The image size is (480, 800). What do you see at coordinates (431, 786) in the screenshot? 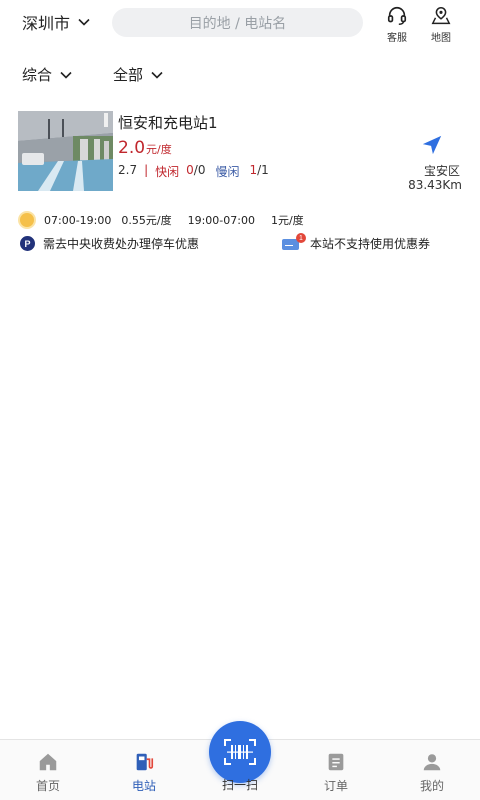
I see `tab-mine-label: 我的` at bounding box center [431, 786].